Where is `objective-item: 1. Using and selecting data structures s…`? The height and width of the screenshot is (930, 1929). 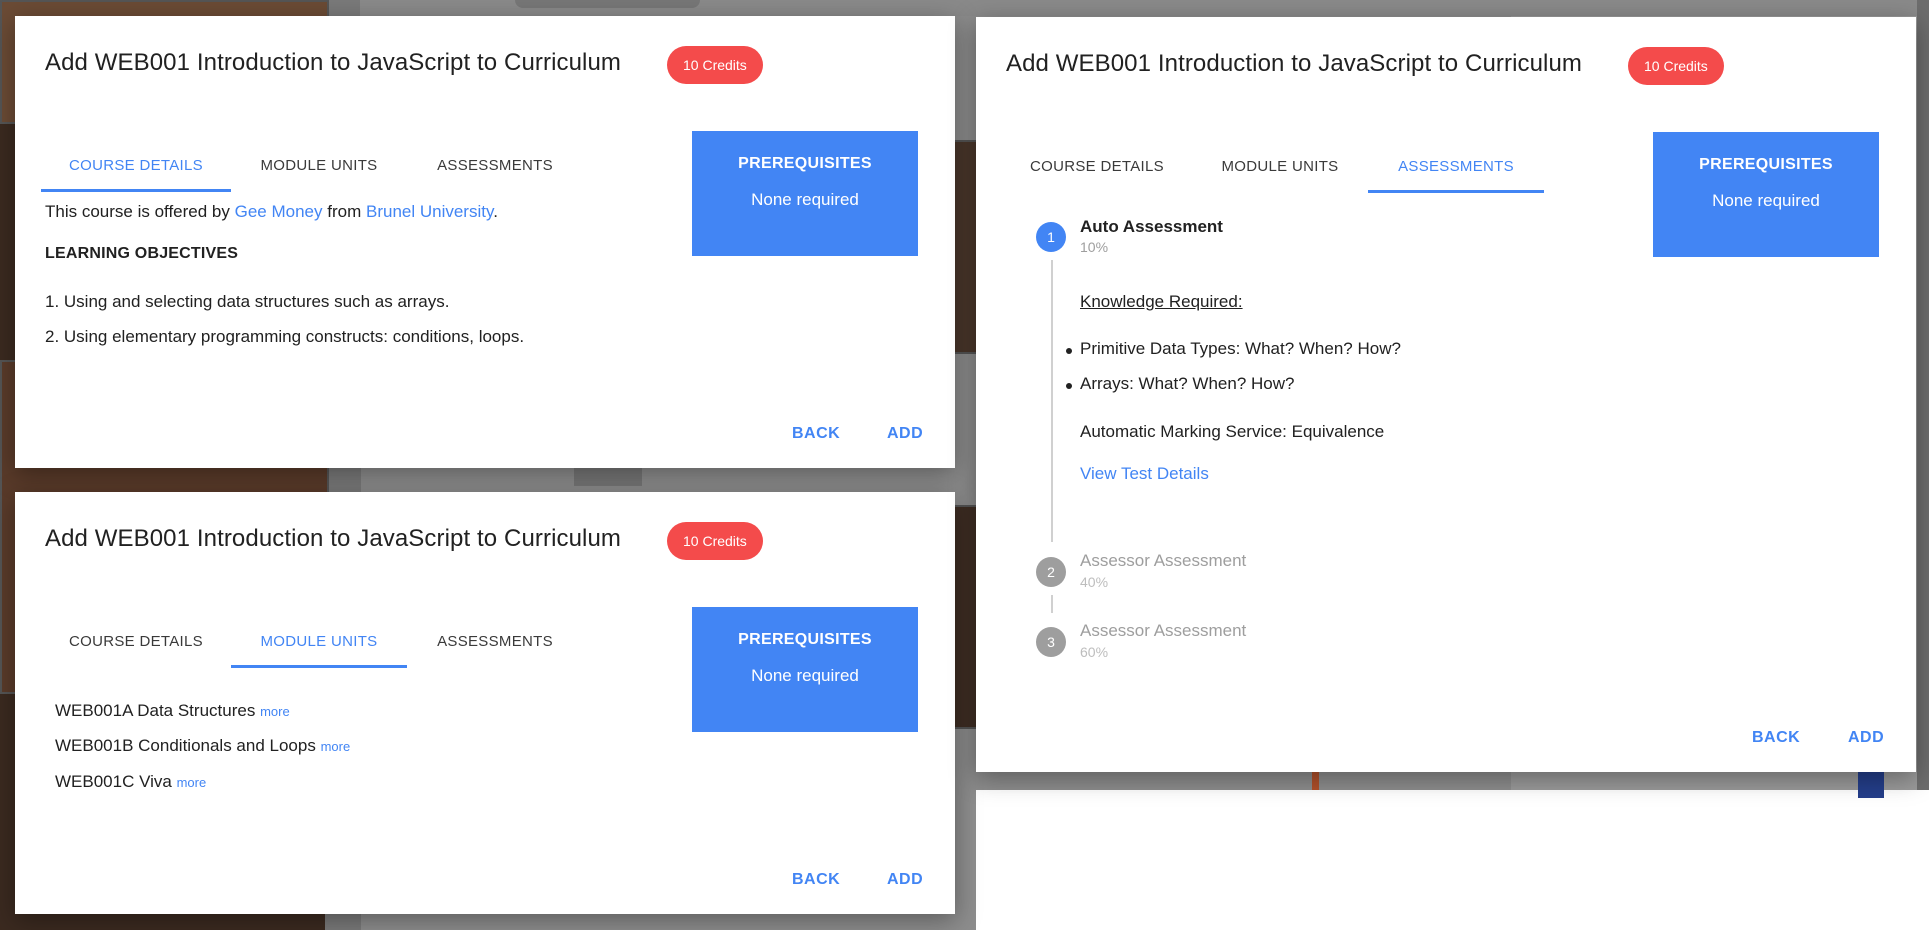 objective-item: 1. Using and selecting data structures s… is located at coordinates (247, 301).